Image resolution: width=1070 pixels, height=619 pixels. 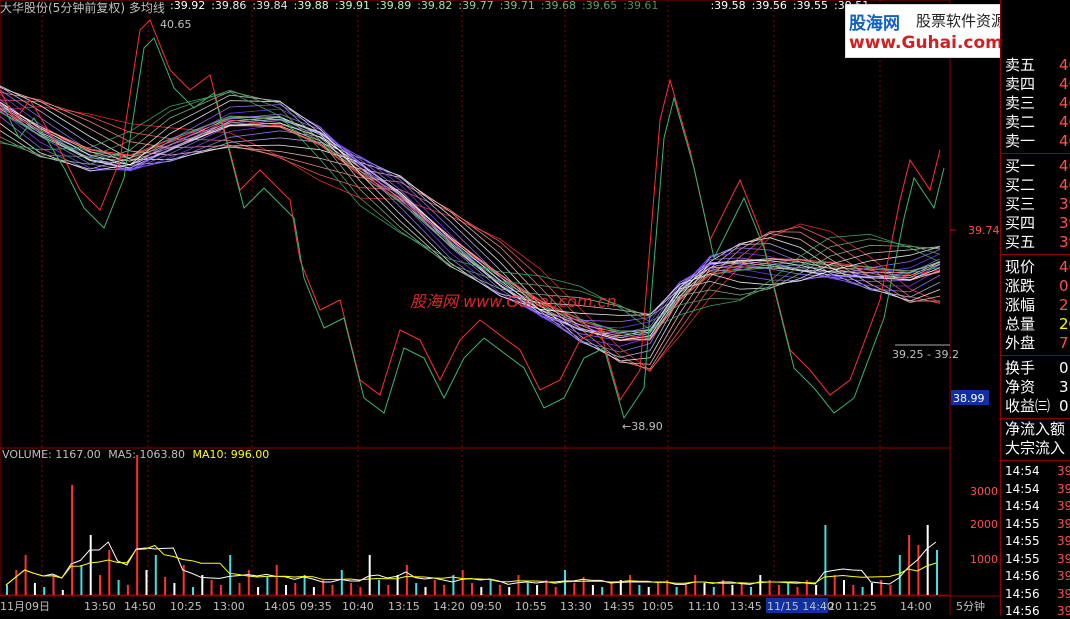 I want to click on sell-3: 卖三 40, so click(x=1035, y=103).